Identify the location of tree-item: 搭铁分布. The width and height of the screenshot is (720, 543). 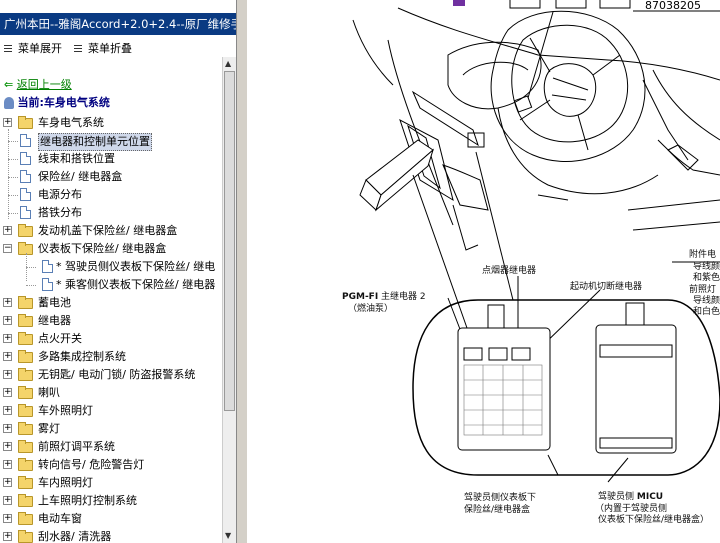
(110, 213).